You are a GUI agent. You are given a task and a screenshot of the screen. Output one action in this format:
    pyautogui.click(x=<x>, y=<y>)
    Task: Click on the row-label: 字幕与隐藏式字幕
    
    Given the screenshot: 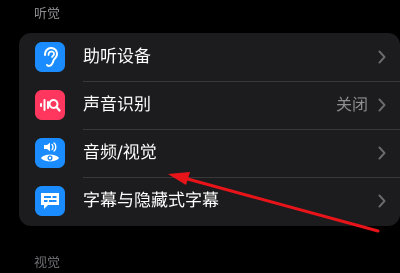 What is the action you would take?
    pyautogui.click(x=151, y=201)
    